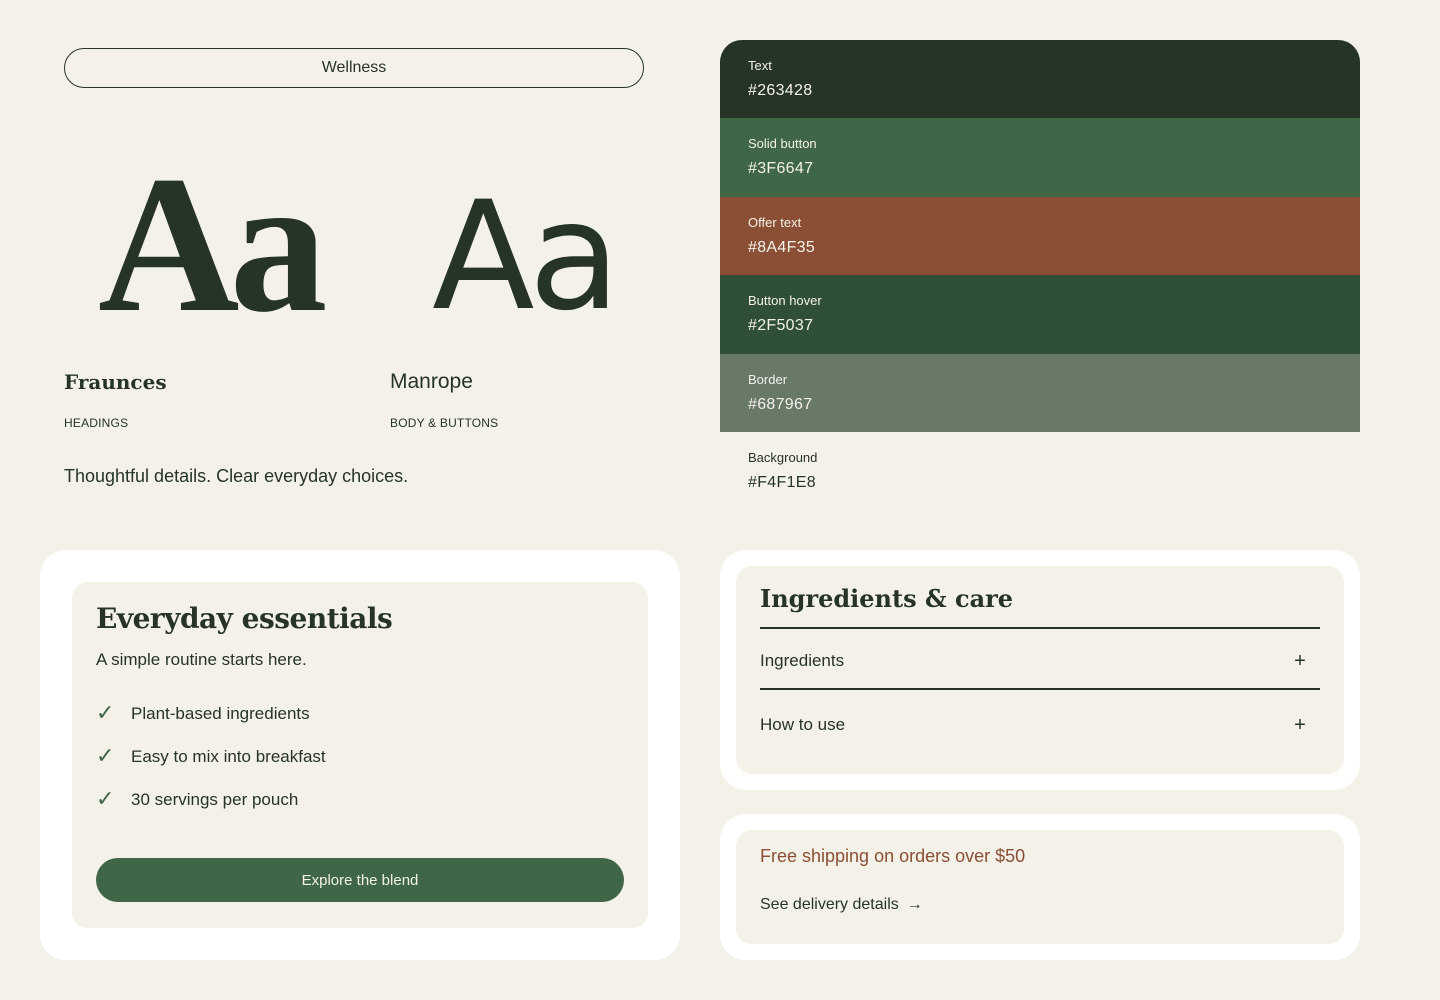 This screenshot has width=1440, height=1000. I want to click on body-font-name: Manrope, so click(431, 381).